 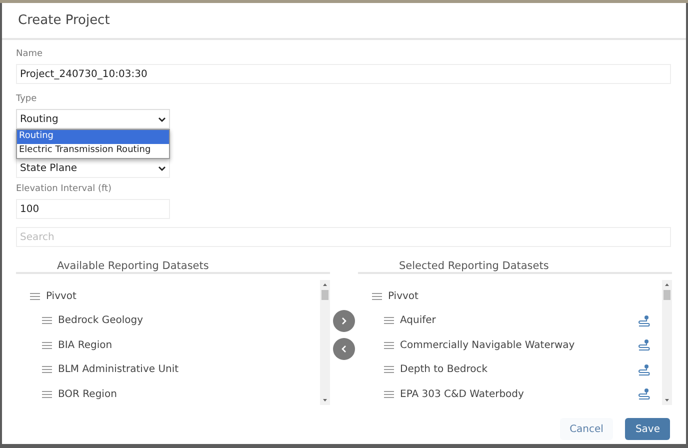 I want to click on move-left-button, so click(x=344, y=349).